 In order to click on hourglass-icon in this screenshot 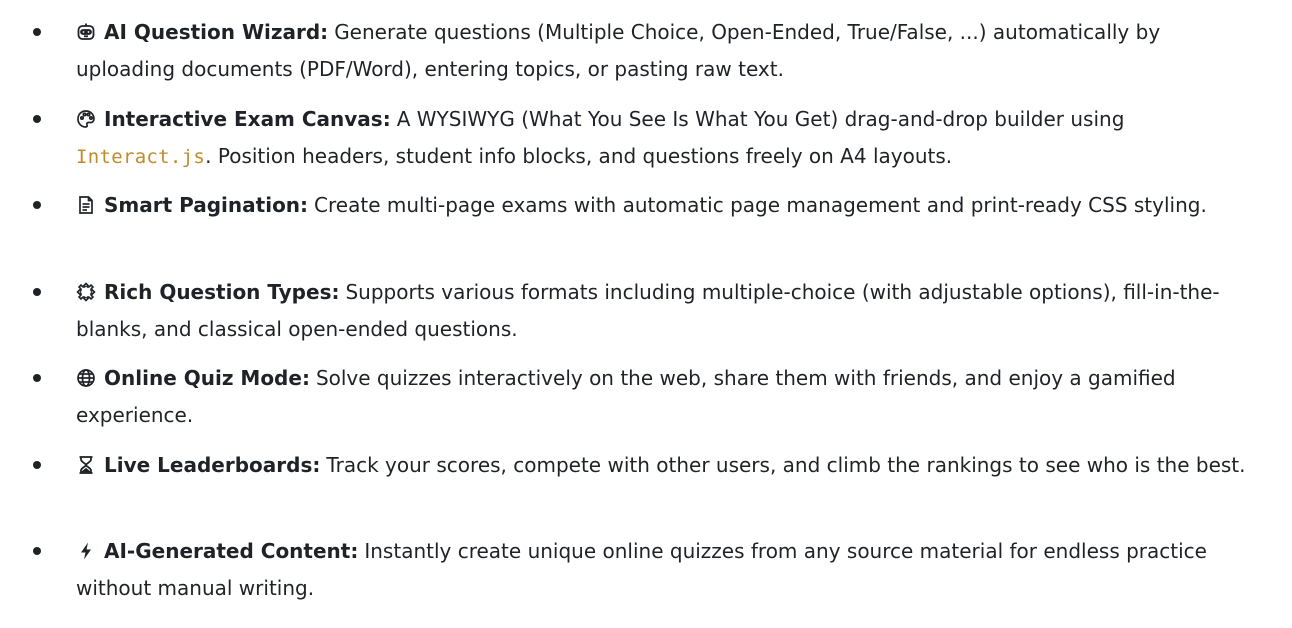, I will do `click(86, 465)`.